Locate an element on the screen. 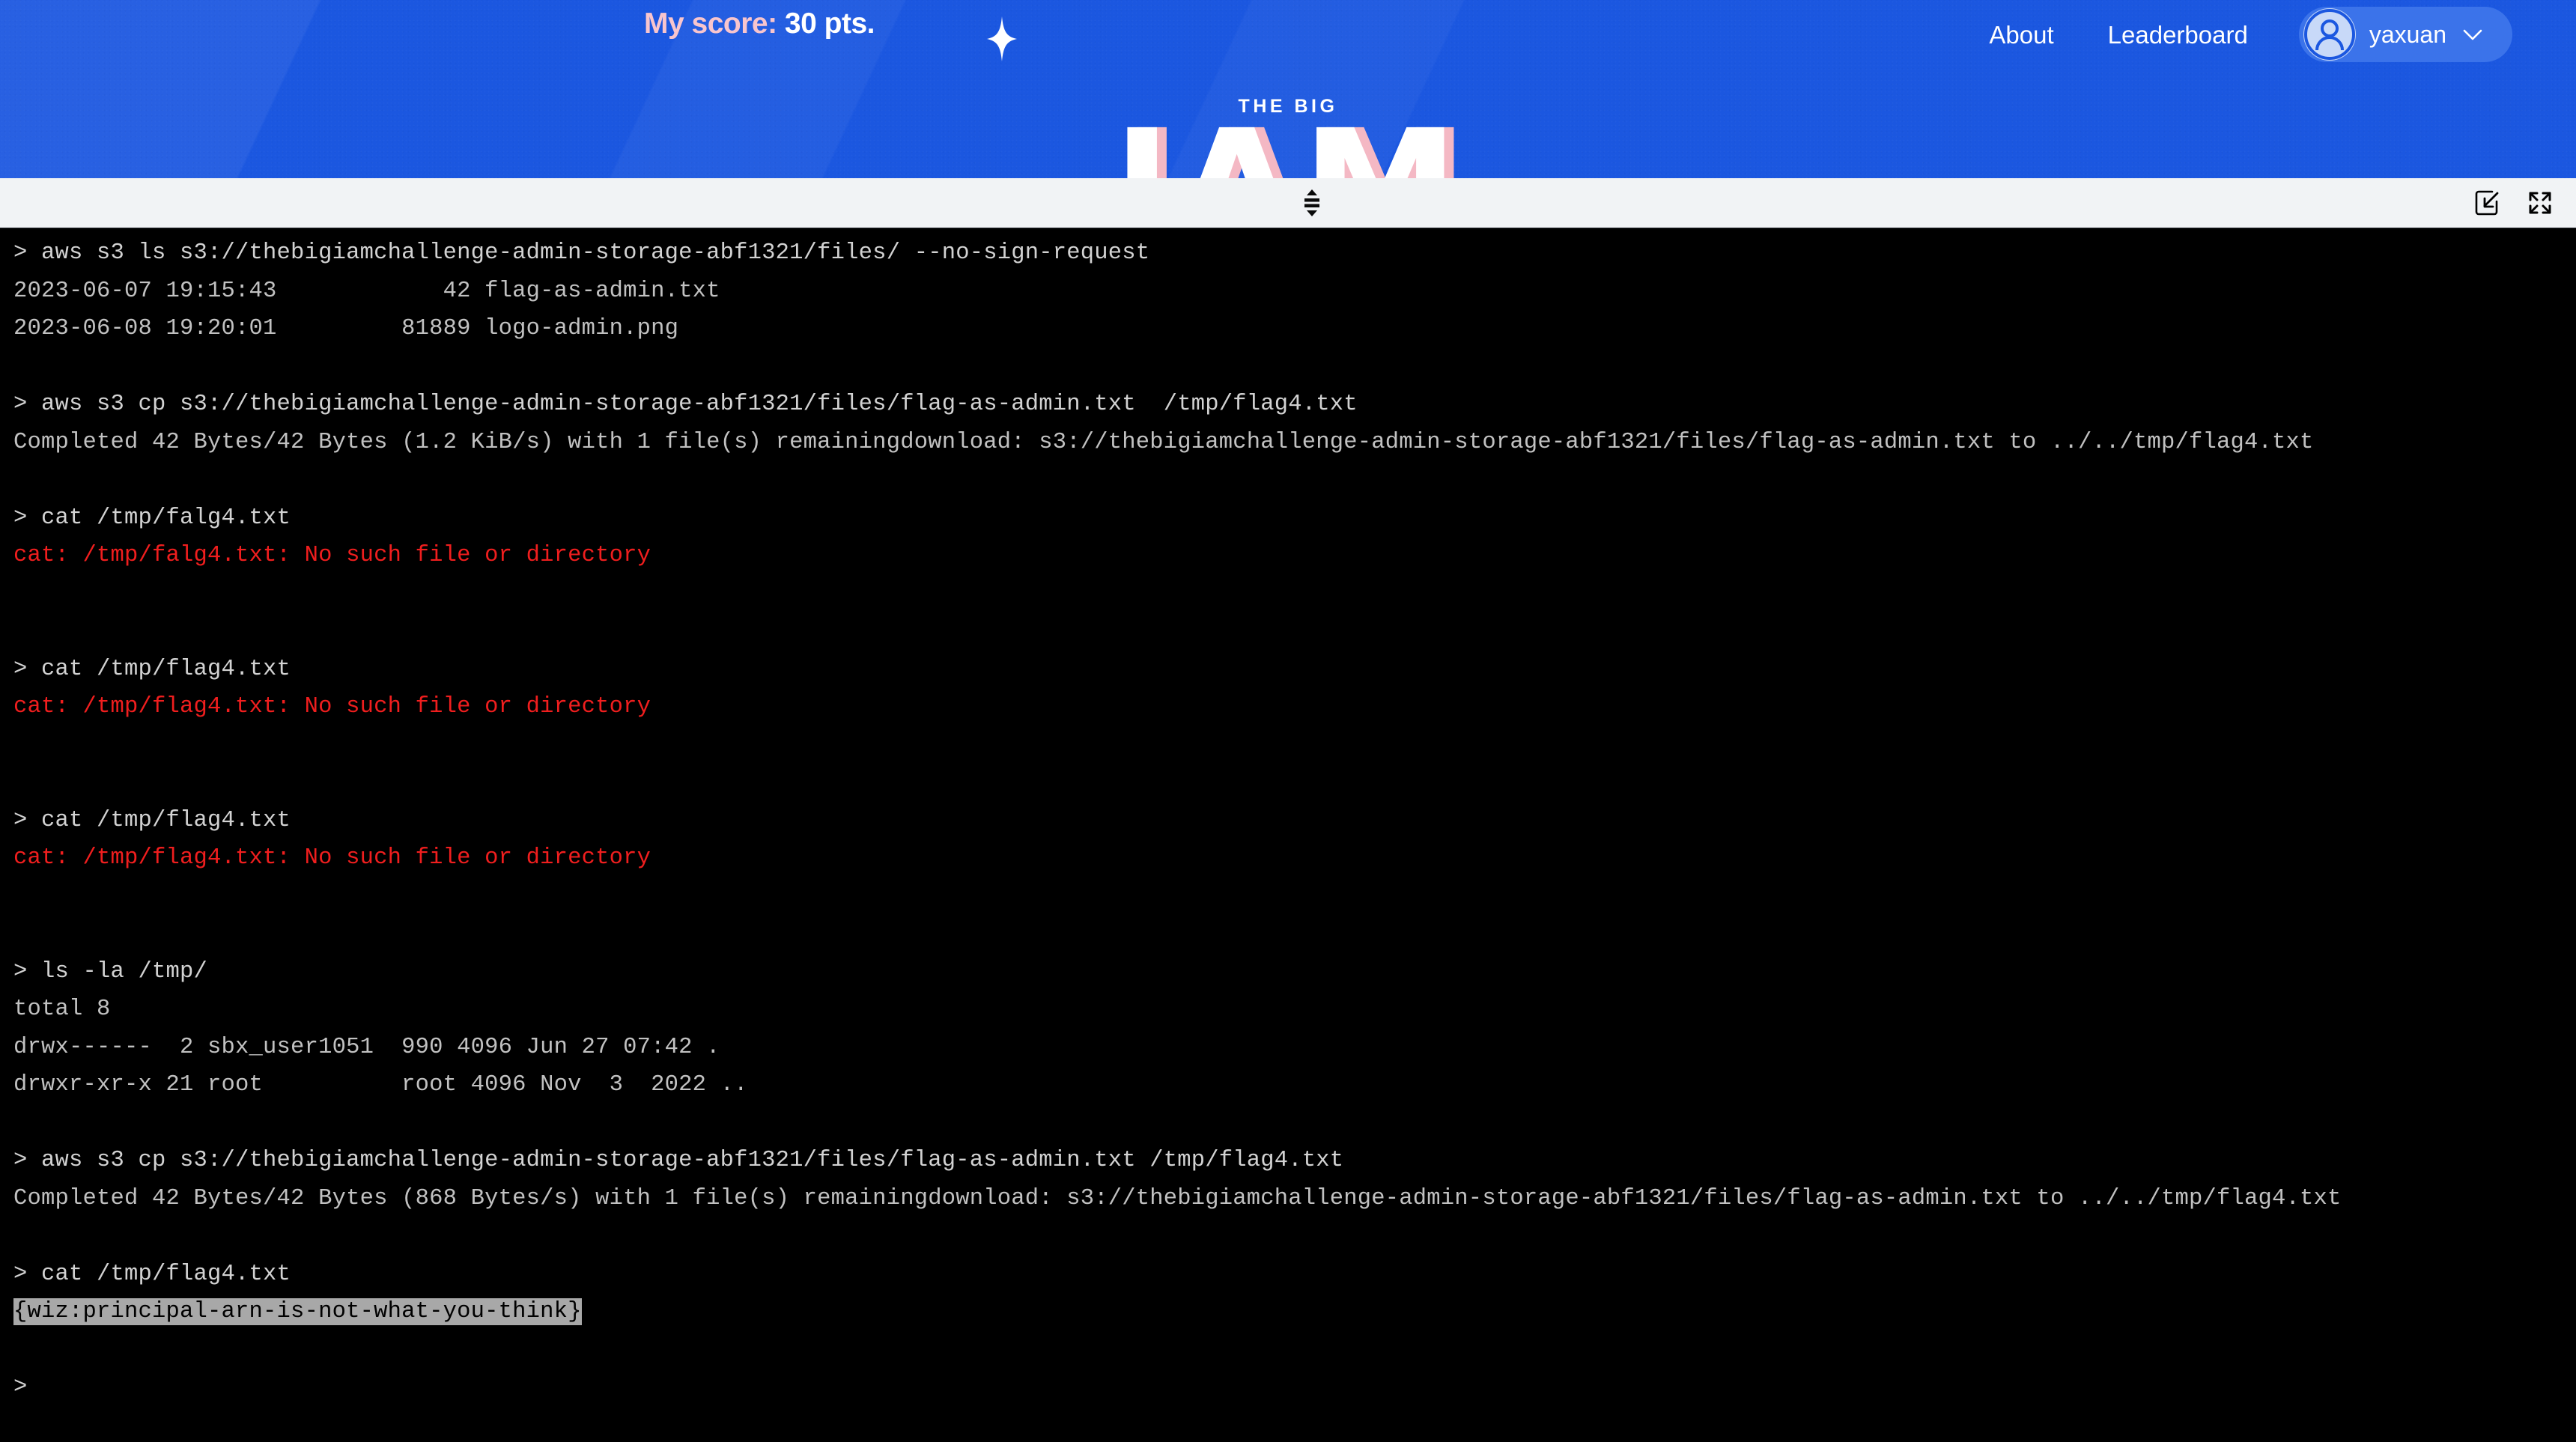 This screenshot has width=2576, height=1442. nav-link-about: About is located at coordinates (2021, 34).